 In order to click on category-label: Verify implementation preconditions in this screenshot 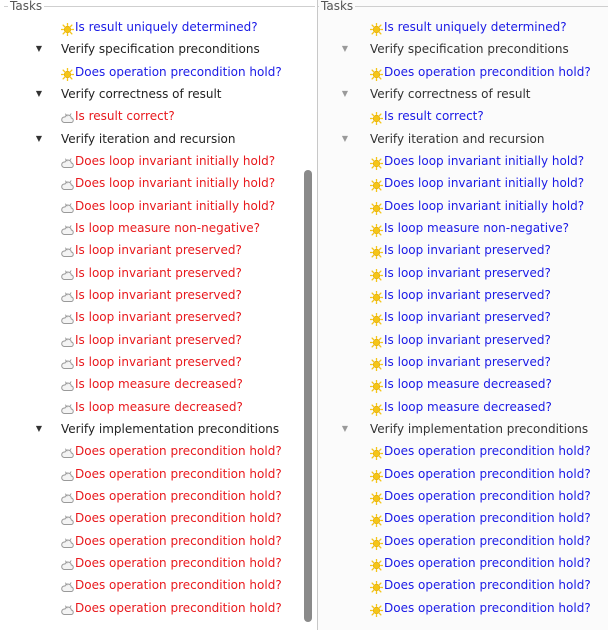, I will do `click(170, 428)`.